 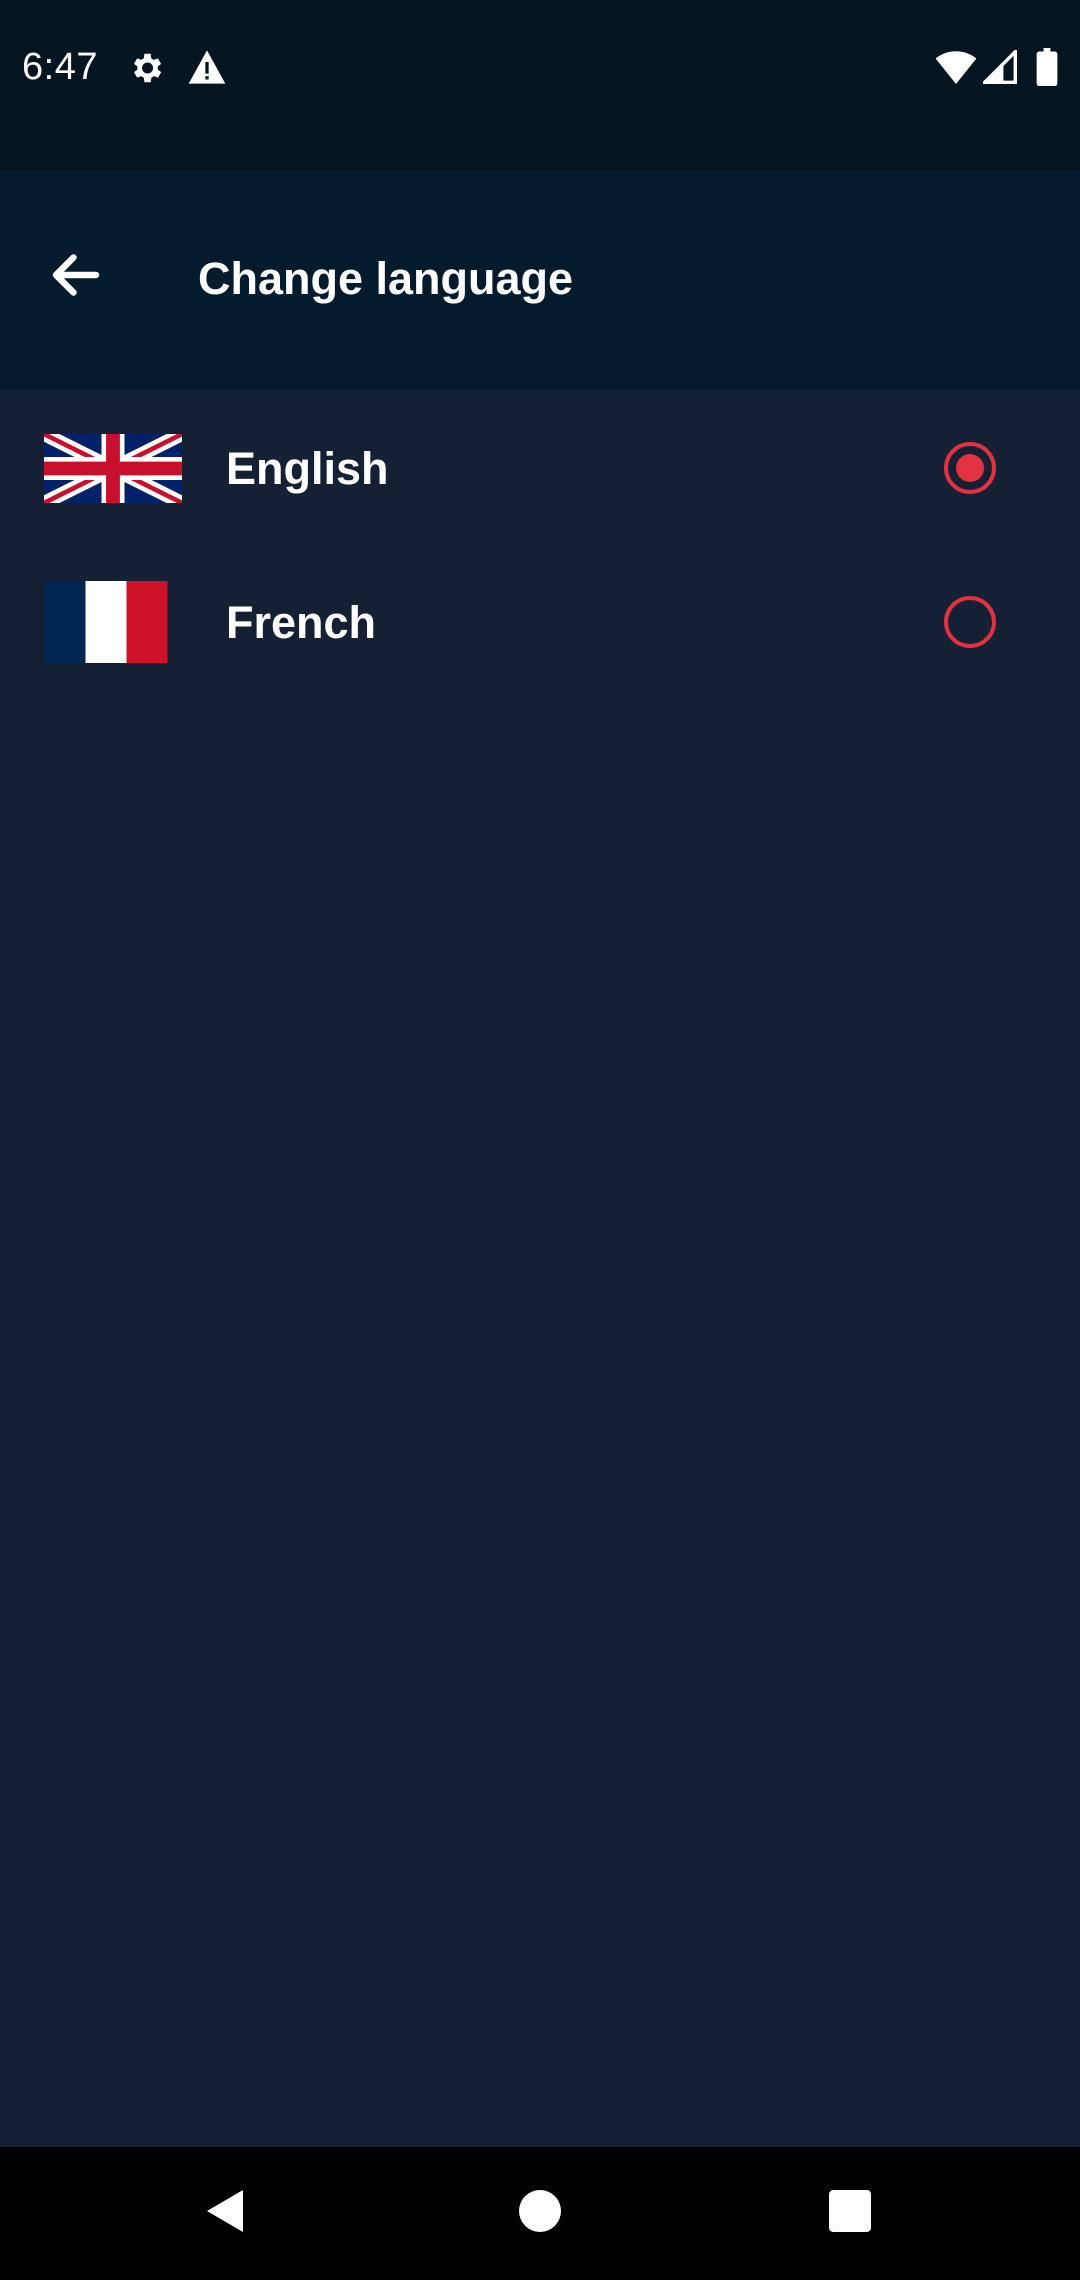 I want to click on status-bar: 6:47, so click(x=540, y=85).